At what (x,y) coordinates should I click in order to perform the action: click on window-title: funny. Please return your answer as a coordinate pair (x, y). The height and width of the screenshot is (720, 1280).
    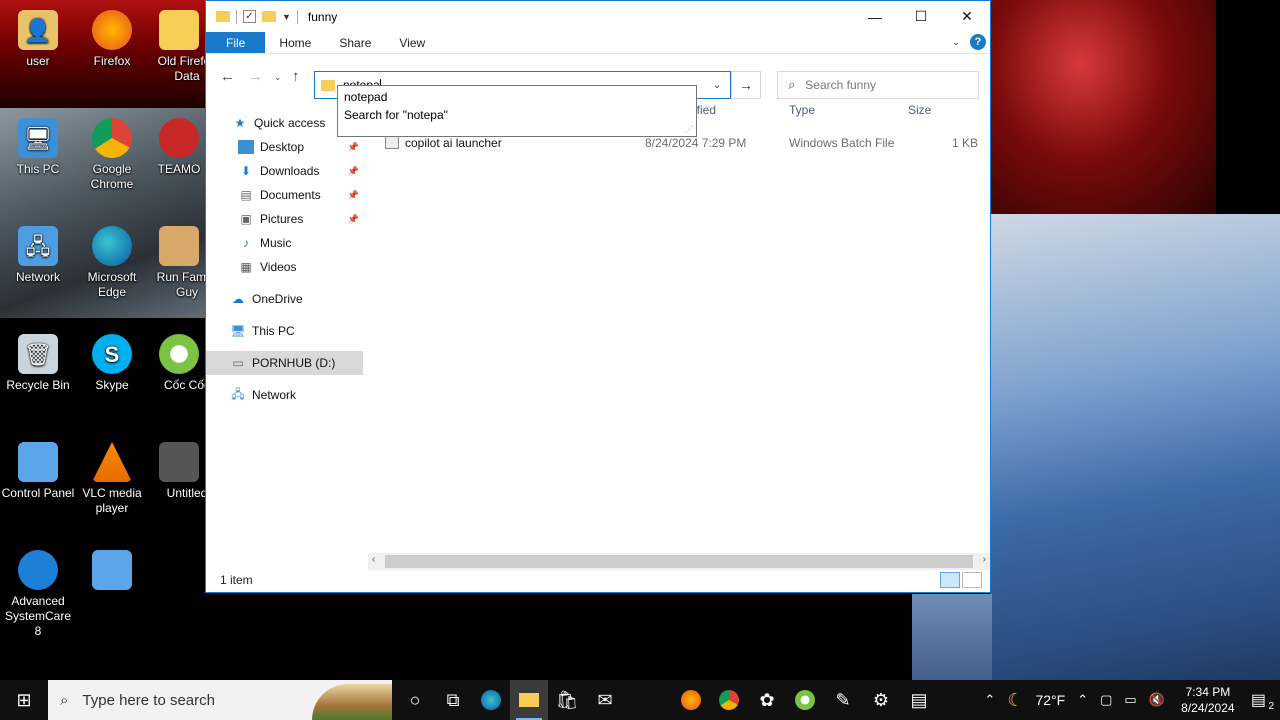
    Looking at the image, I should click on (322, 16).